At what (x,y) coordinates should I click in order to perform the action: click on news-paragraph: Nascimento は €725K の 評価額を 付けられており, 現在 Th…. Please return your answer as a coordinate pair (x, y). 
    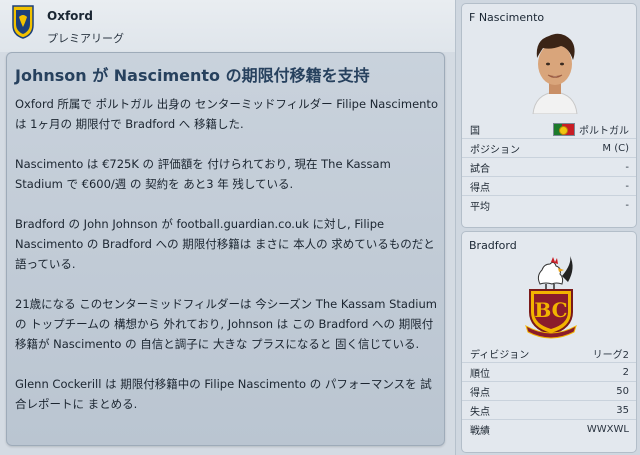
    Looking at the image, I should click on (203, 174).